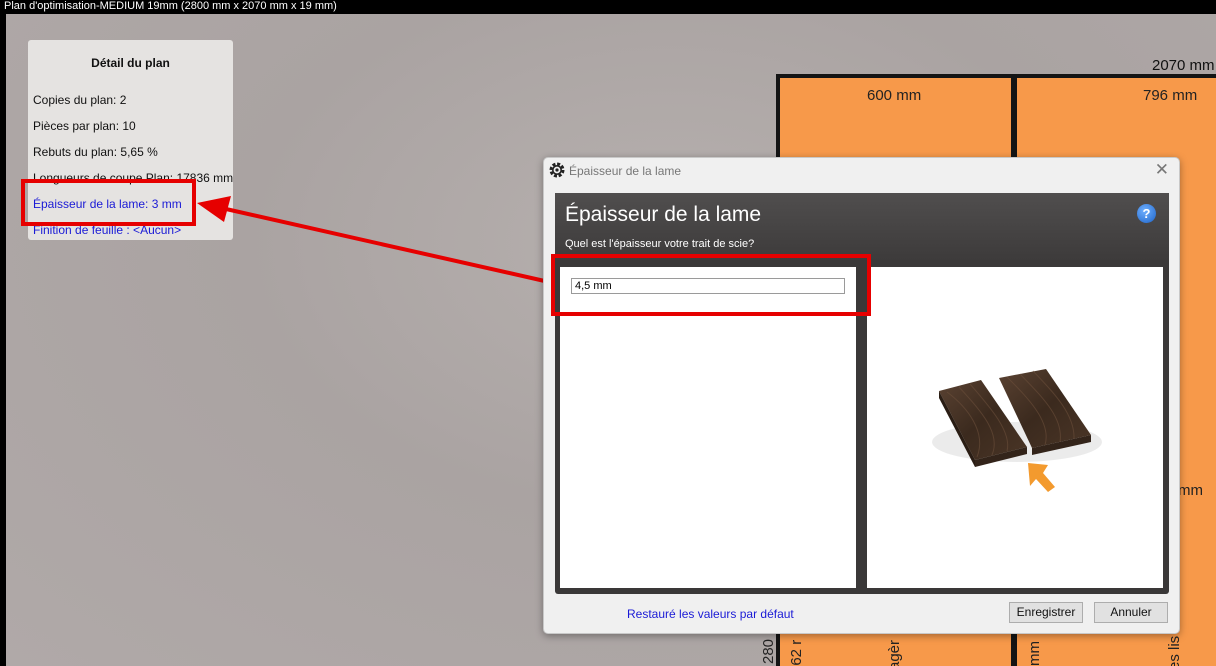 The height and width of the screenshot is (666, 1216). What do you see at coordinates (1174, 650) in the screenshot?
I see `piece-label-vertical: es lis` at bounding box center [1174, 650].